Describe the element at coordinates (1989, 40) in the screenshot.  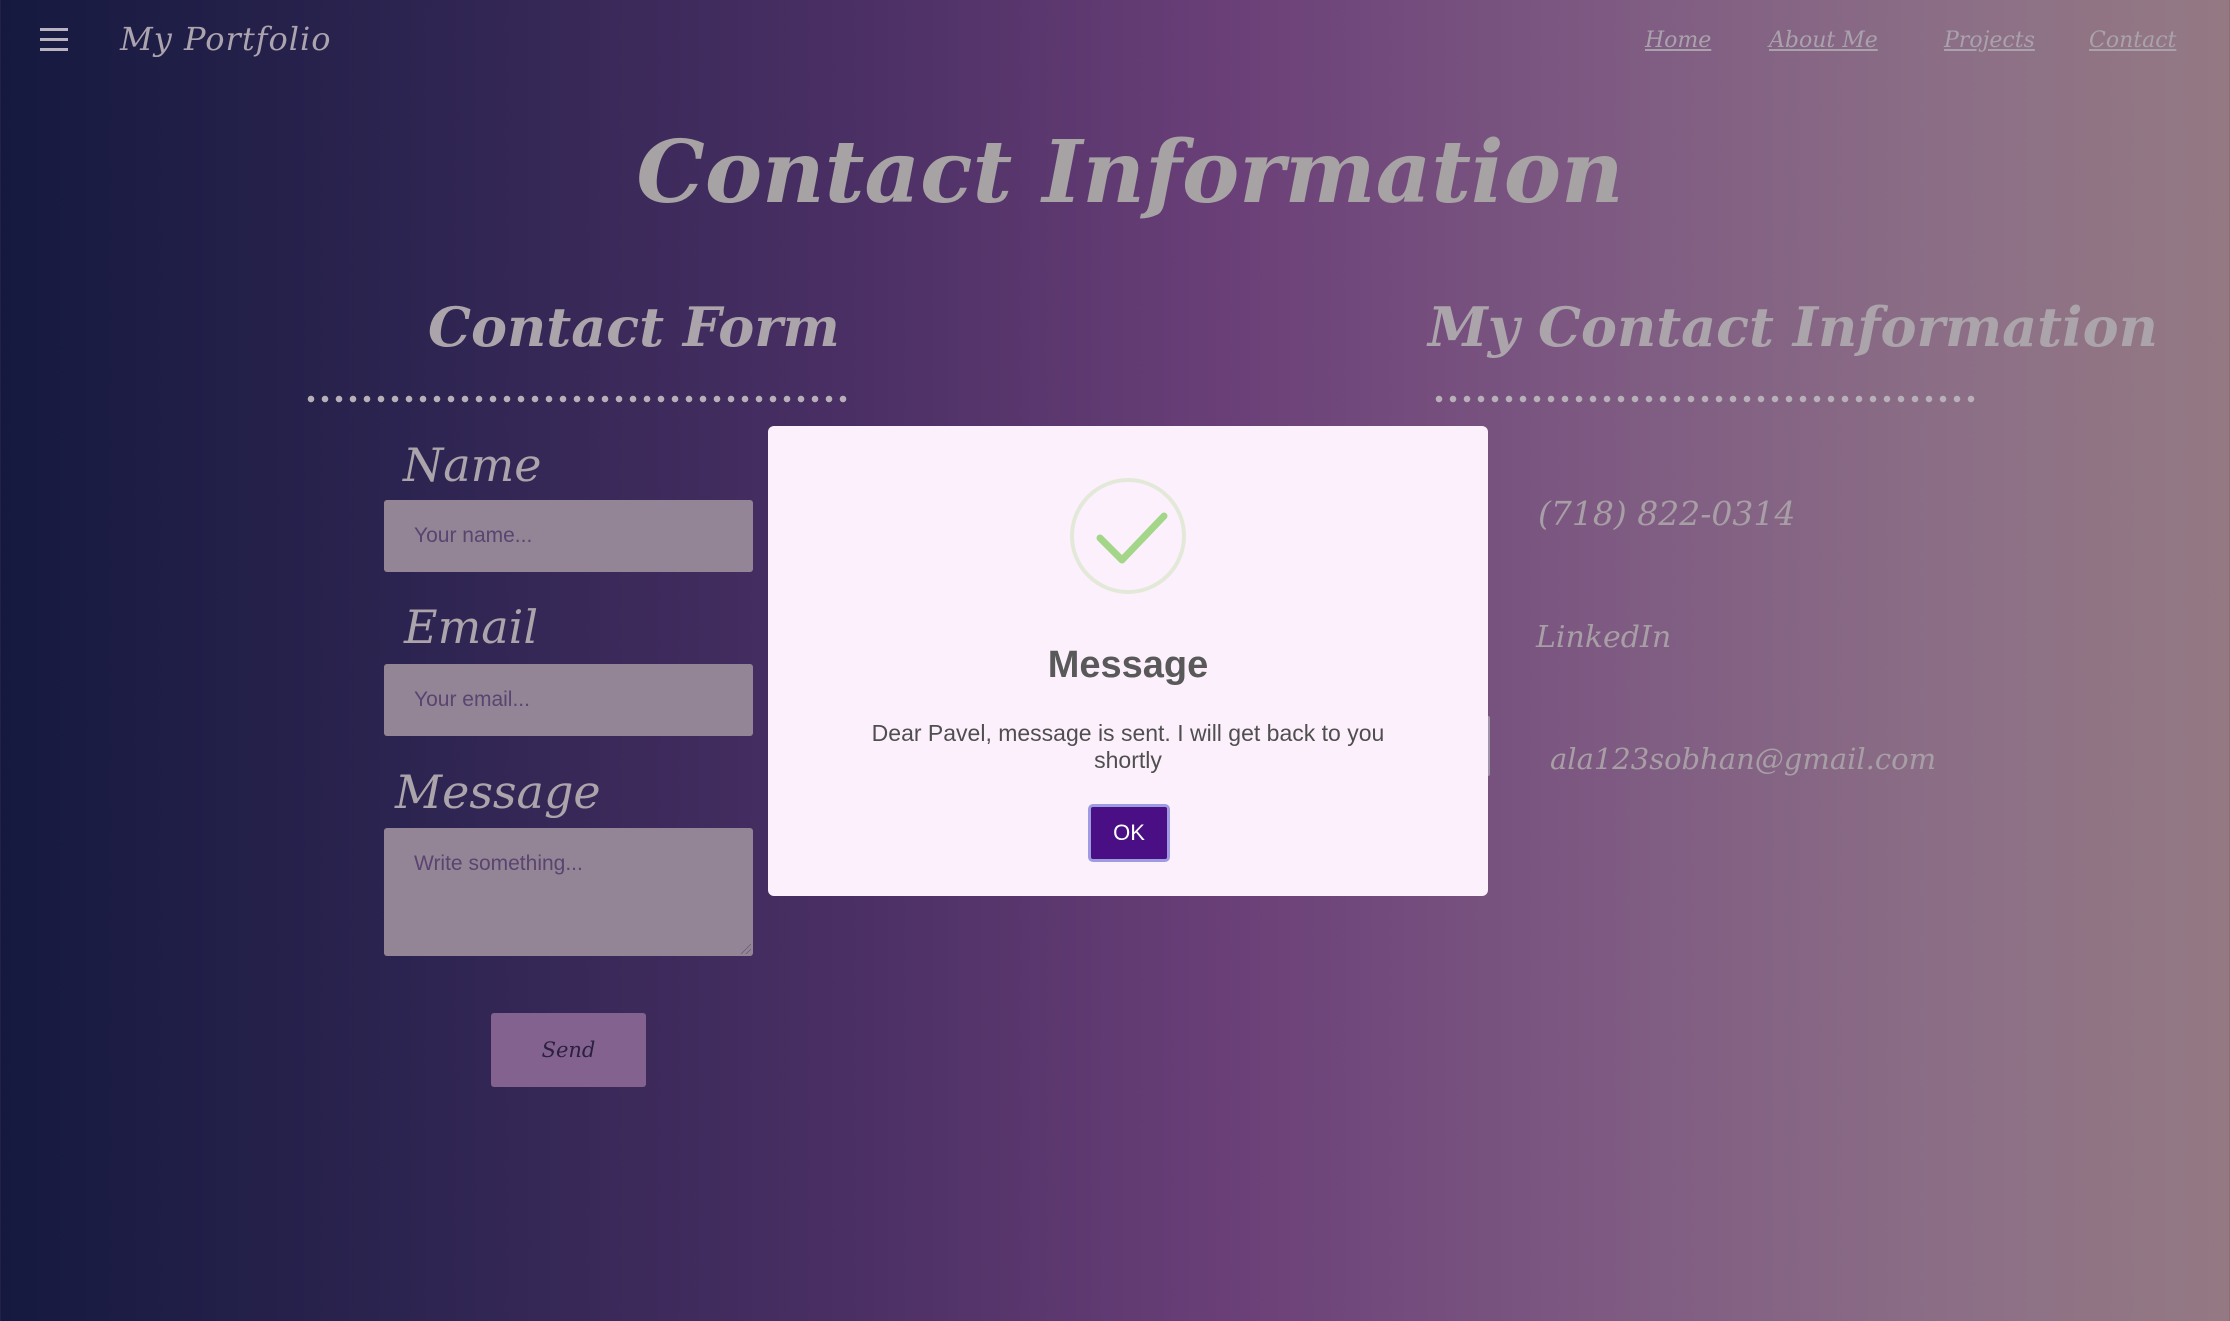
I see `nav-link-projects: Projects` at that location.